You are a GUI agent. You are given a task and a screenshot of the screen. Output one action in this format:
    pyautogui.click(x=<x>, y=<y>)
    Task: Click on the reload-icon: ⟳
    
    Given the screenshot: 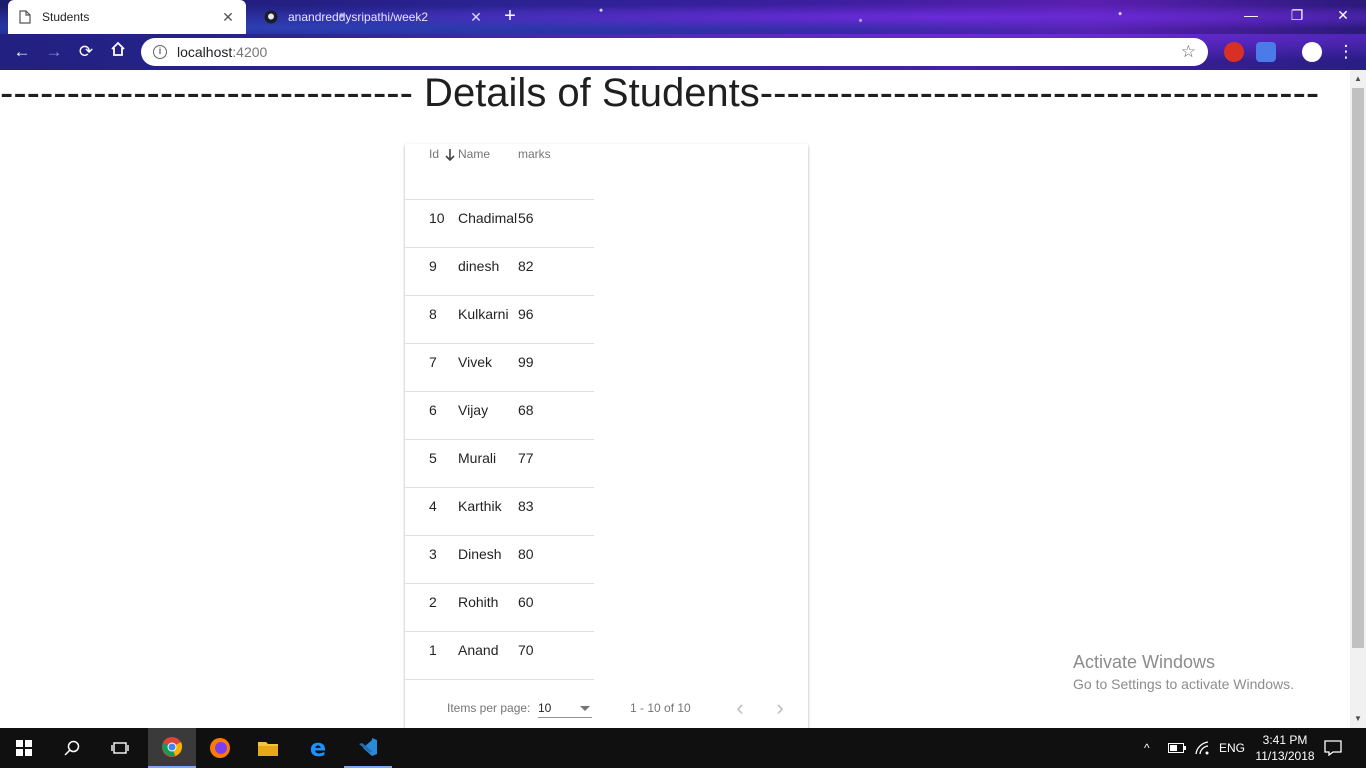 What is the action you would take?
    pyautogui.click(x=86, y=52)
    